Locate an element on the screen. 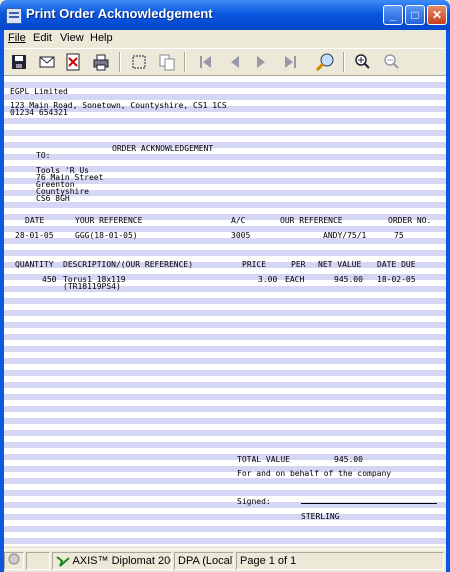 The height and width of the screenshot is (572, 450). status-info-icon is located at coordinates (14, 559).